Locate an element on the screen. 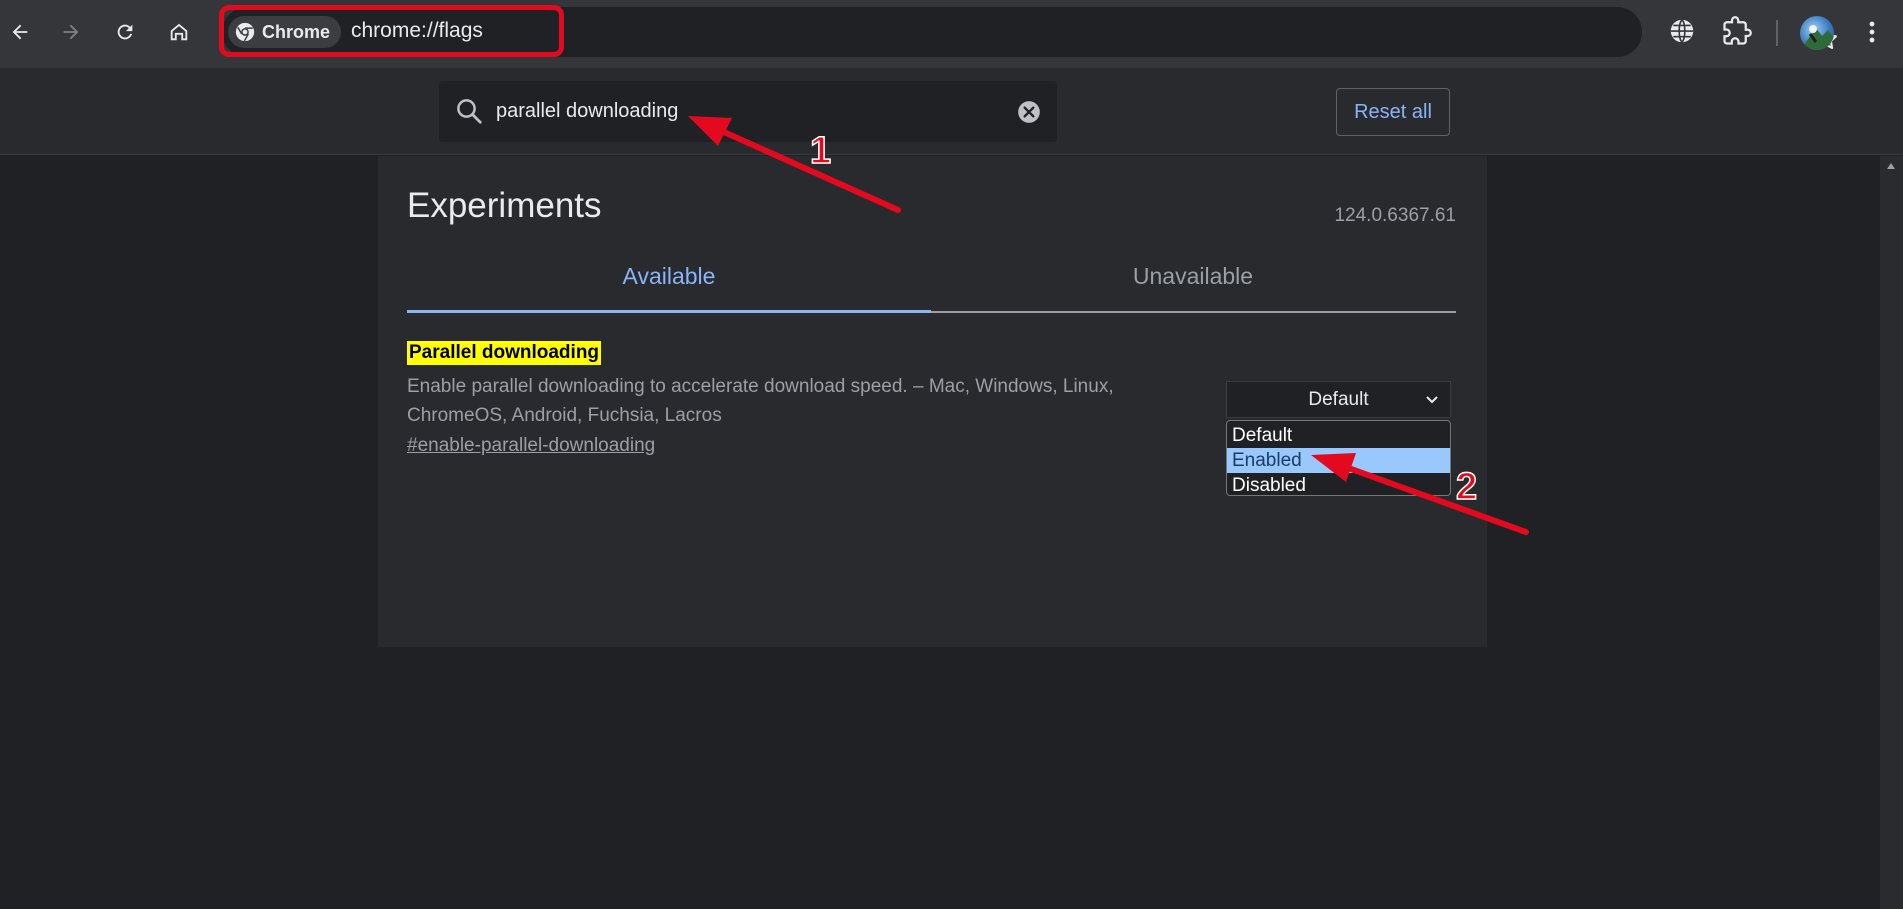 Image resolution: width=1903 pixels, height=909 pixels. chevron-down-icon is located at coordinates (1432, 400).